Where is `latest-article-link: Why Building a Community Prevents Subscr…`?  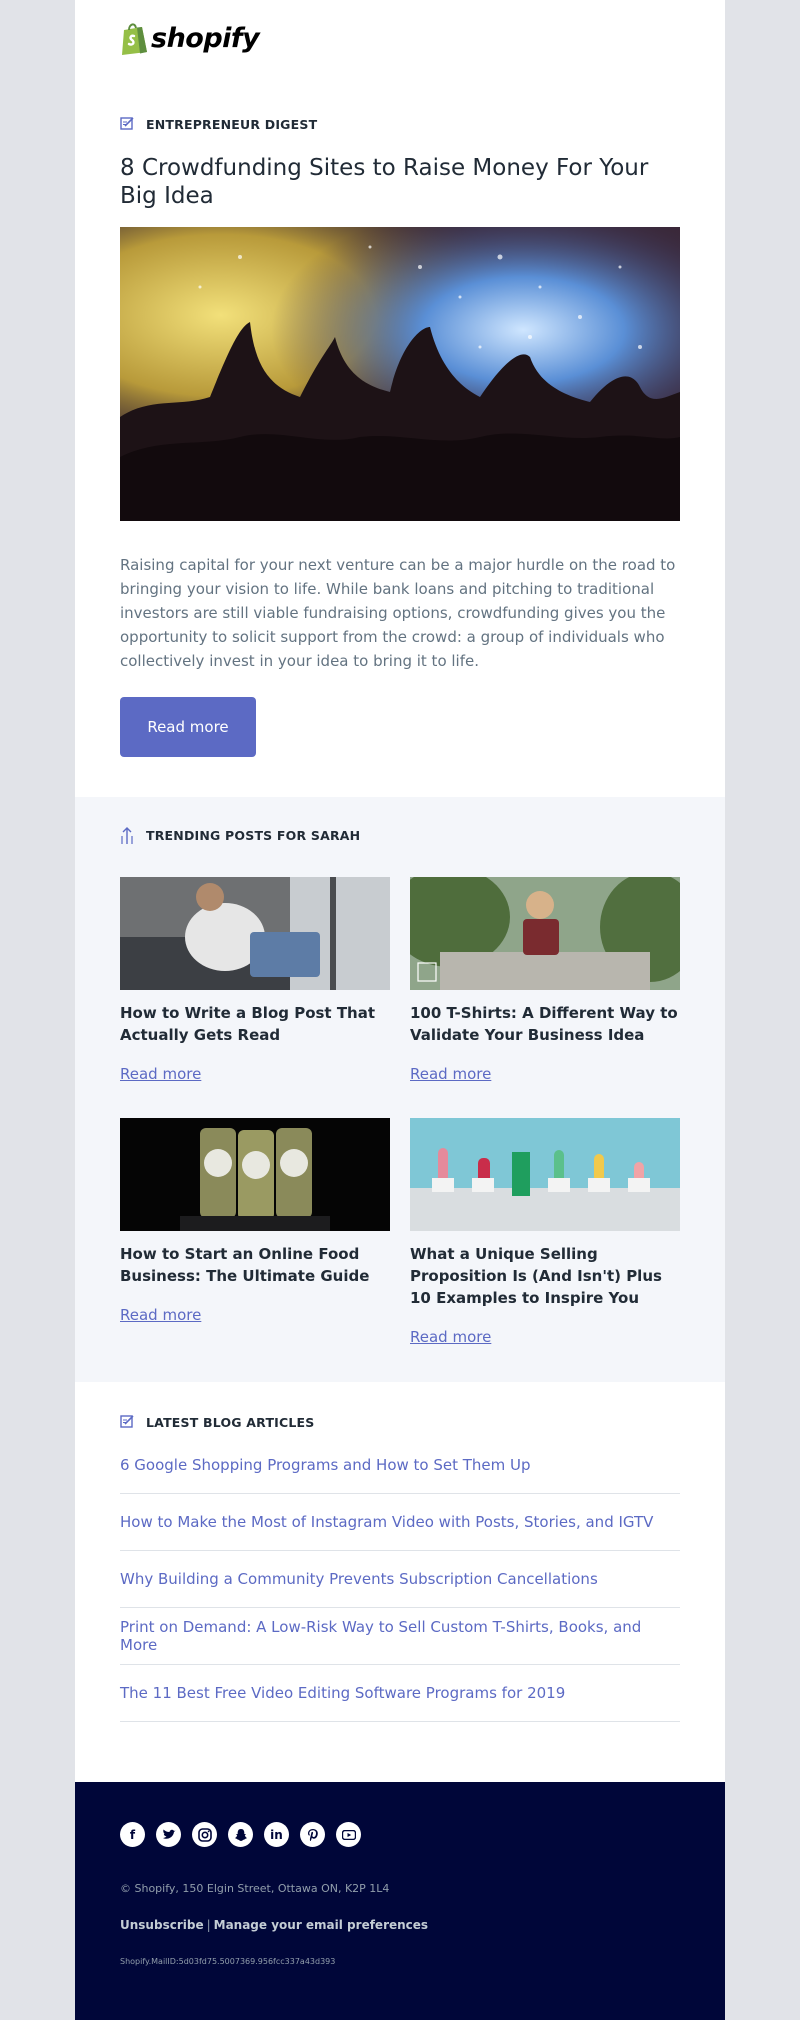 latest-article-link: Why Building a Community Prevents Subscr… is located at coordinates (400, 1579).